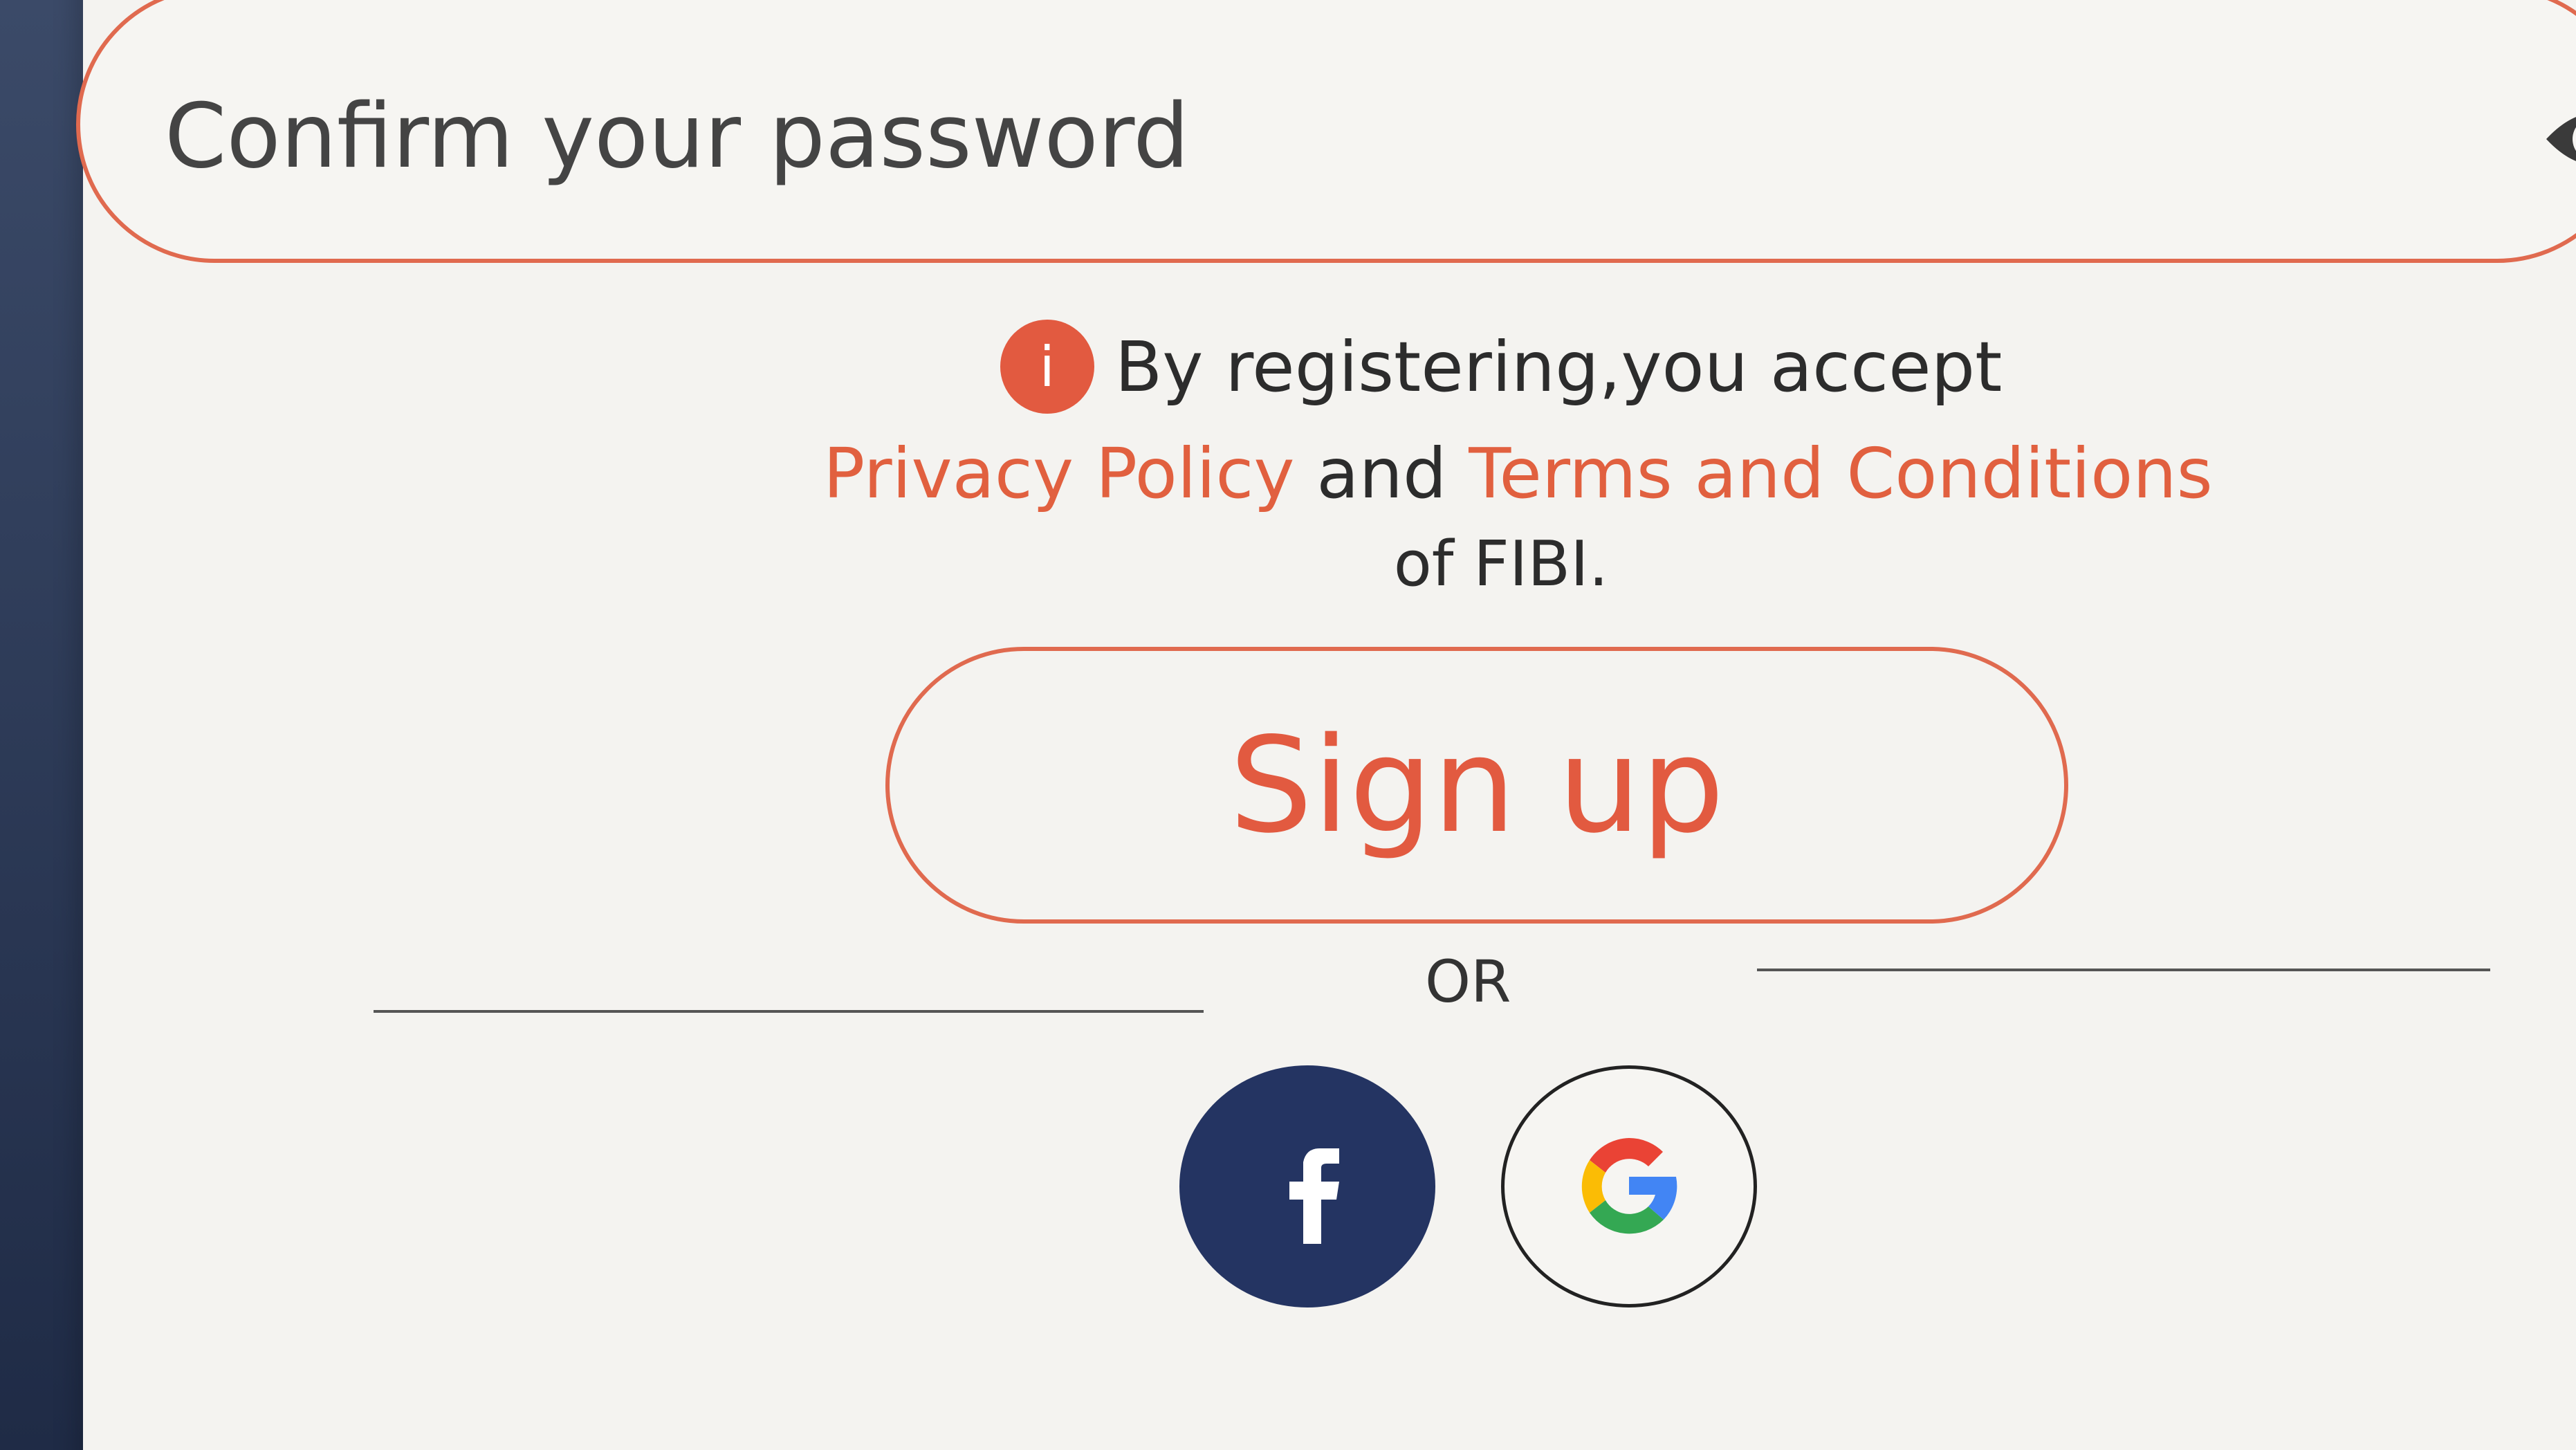  I want to click on google-login-button, so click(1629, 1186).